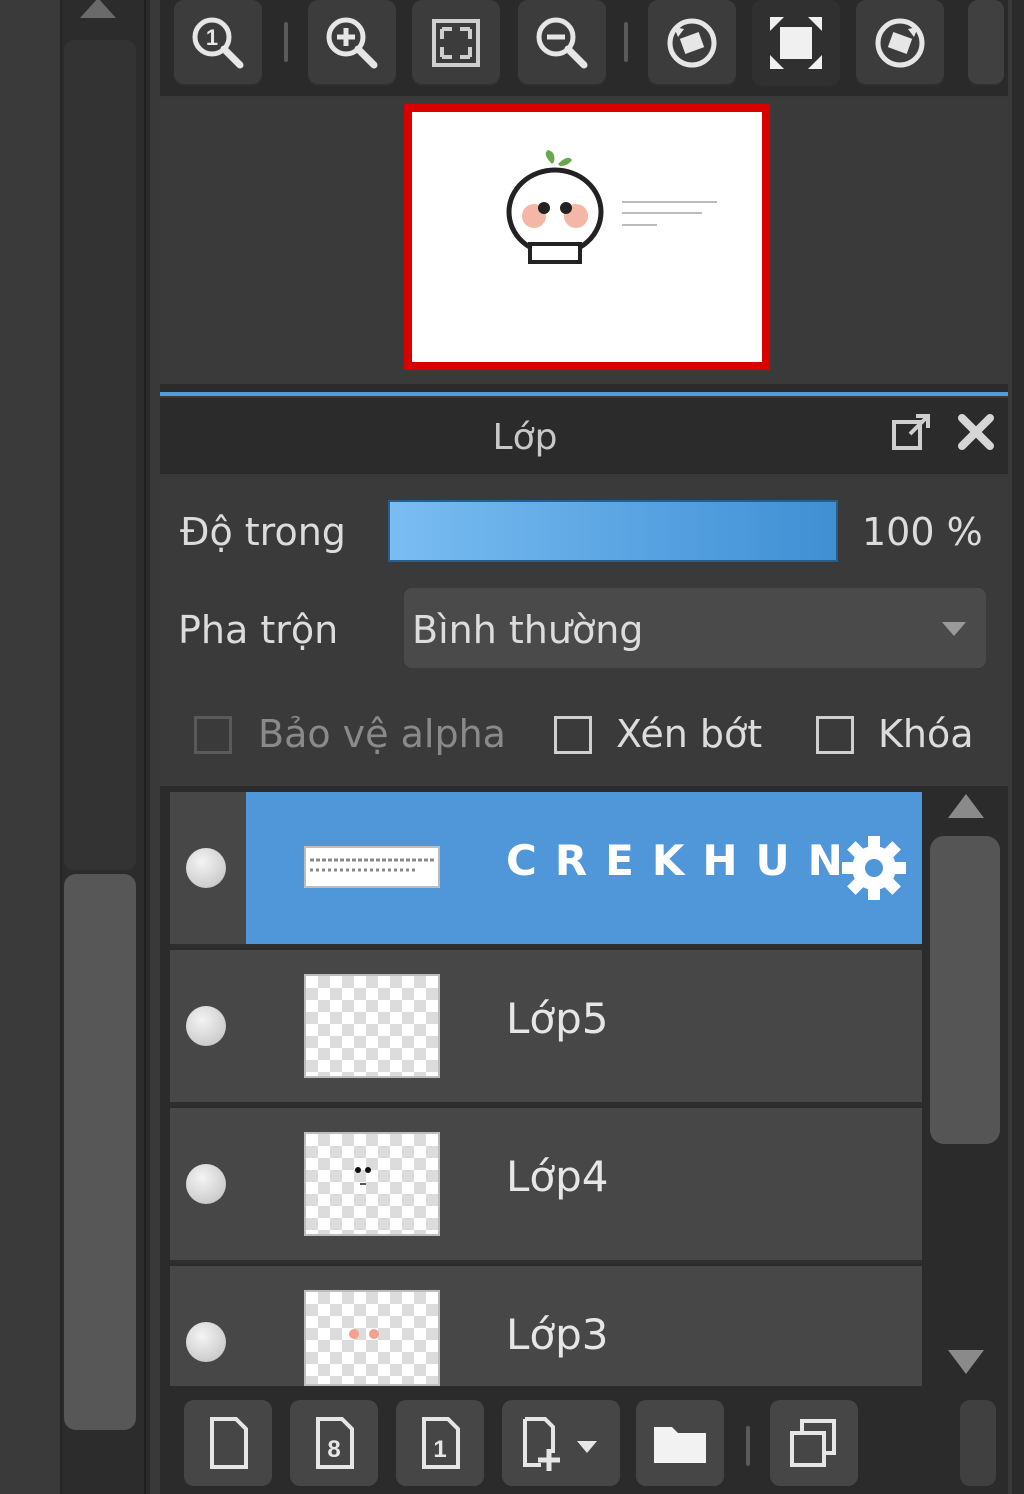 The image size is (1024, 1494). Describe the element at coordinates (611, 207) in the screenshot. I see `canvas-thumbnail-image` at that location.